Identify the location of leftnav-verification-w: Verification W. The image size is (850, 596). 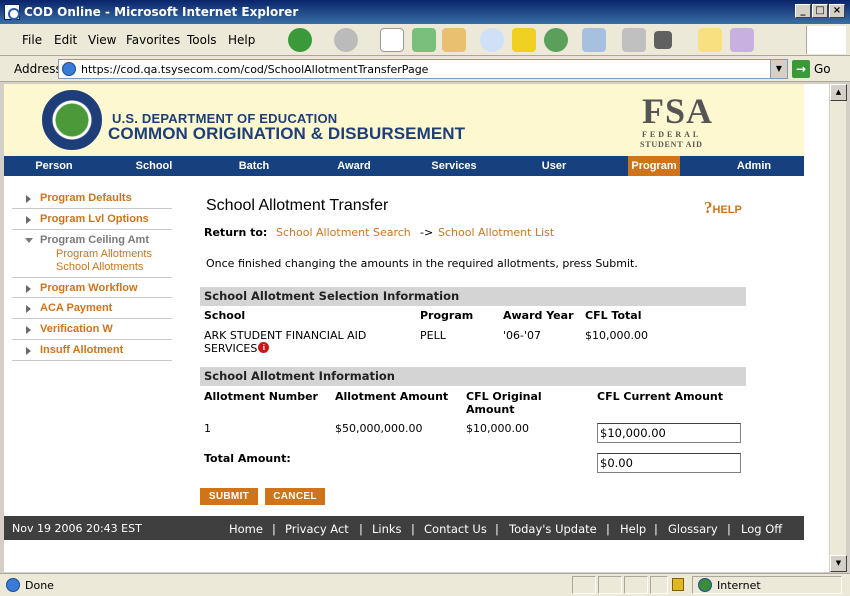
(92, 329).